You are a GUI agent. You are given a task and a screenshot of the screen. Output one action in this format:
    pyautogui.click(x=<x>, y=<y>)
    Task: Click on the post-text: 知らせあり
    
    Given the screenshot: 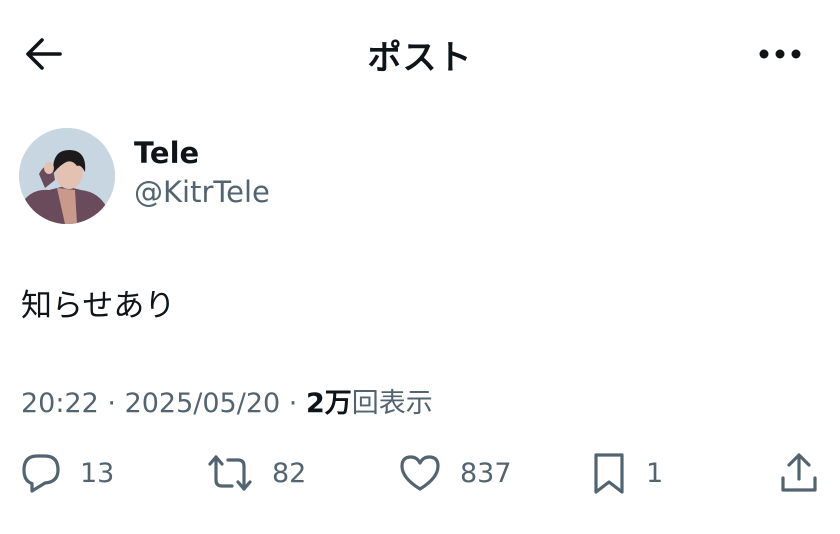 What is the action you would take?
    pyautogui.click(x=98, y=306)
    